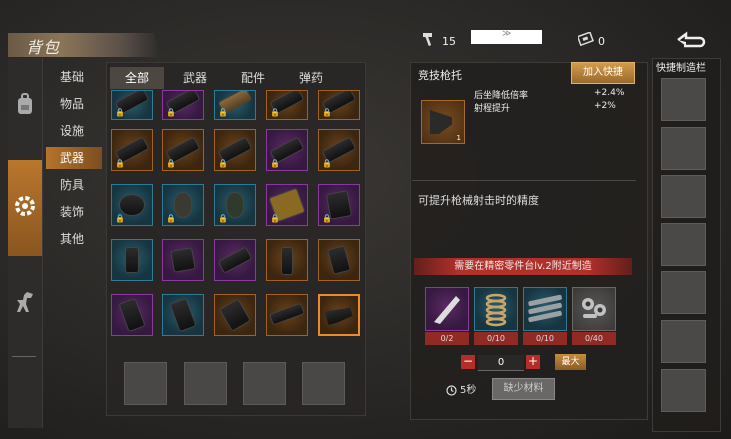 This screenshot has height=439, width=731. Describe the element at coordinates (74, 239) in the screenshot. I see `category-other: 其他` at that location.